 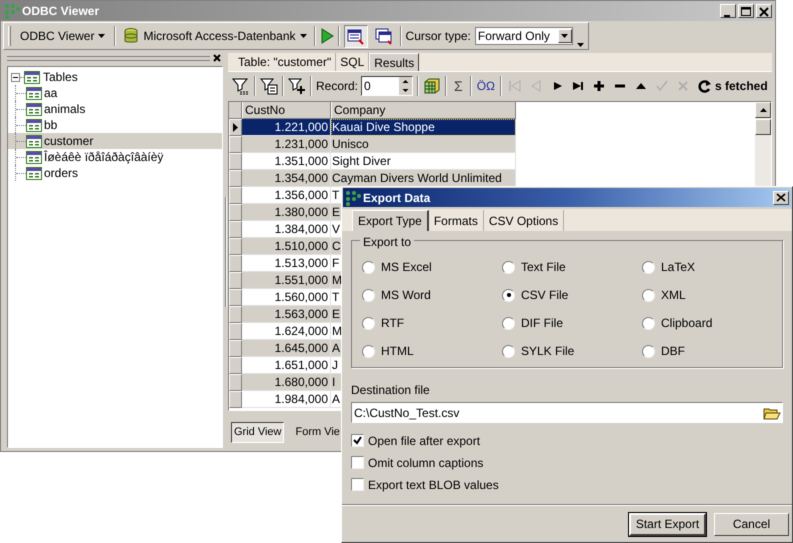 I want to click on radio-label: Clipboard, so click(x=686, y=323).